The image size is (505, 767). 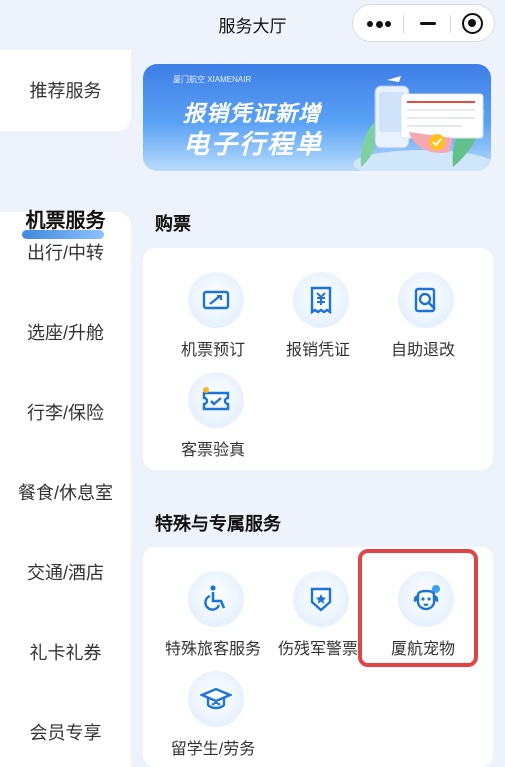 What do you see at coordinates (426, 300) in the screenshot?
I see `search-document-icon` at bounding box center [426, 300].